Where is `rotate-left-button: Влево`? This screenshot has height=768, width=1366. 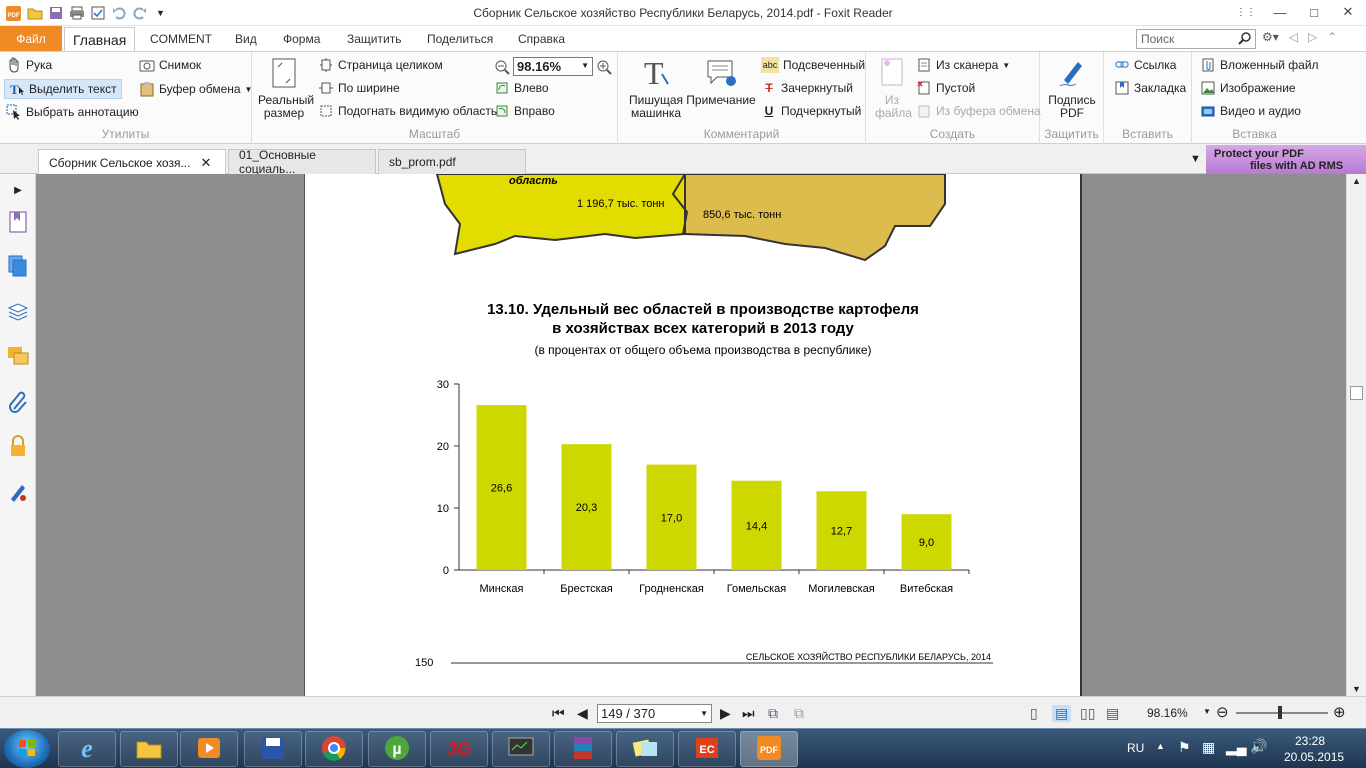 rotate-left-button: Влево is located at coordinates (521, 88).